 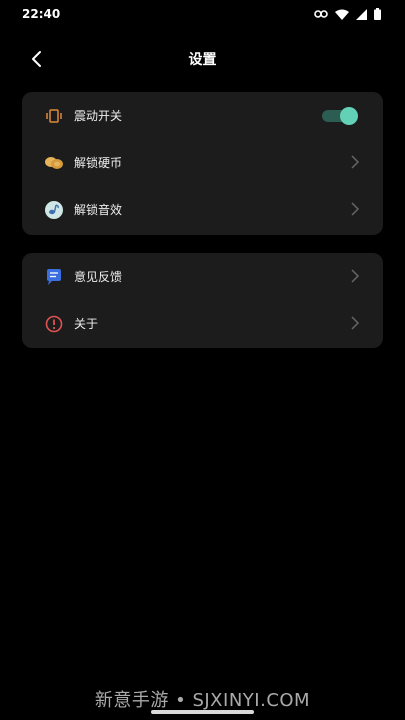 I want to click on feedback-label: 意见反馈, so click(x=98, y=277).